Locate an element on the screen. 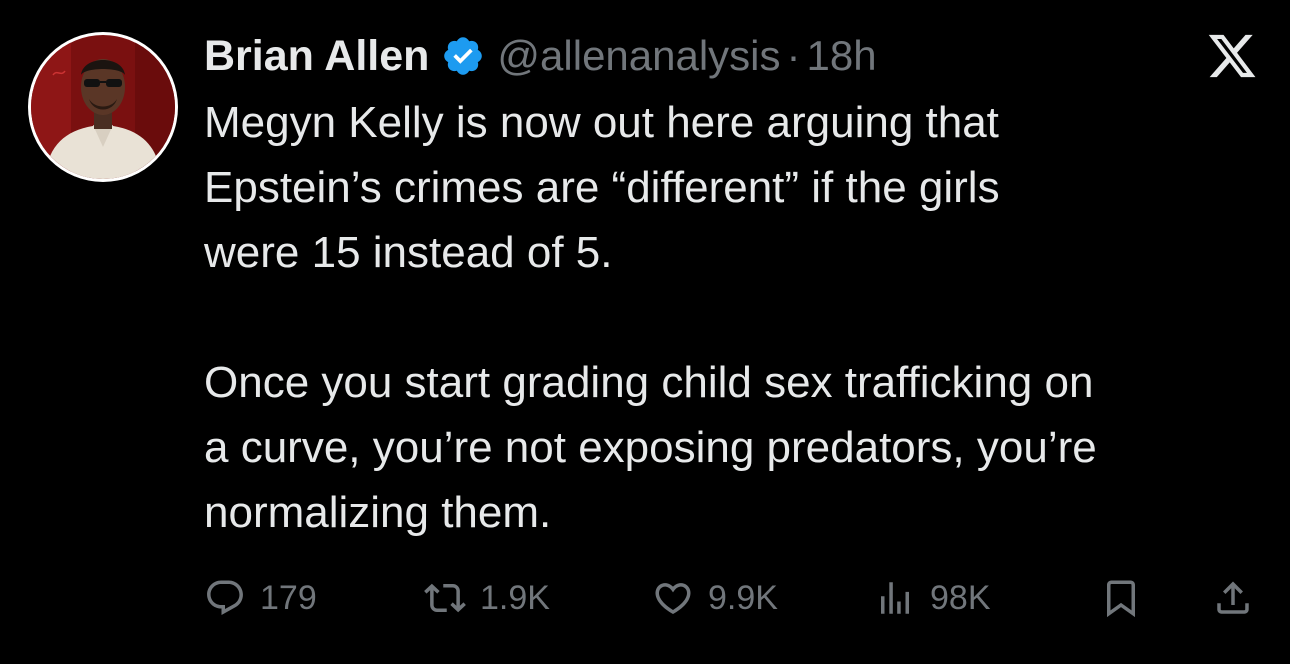 The height and width of the screenshot is (664, 1290). repost-count: 1.9K is located at coordinates (515, 597).